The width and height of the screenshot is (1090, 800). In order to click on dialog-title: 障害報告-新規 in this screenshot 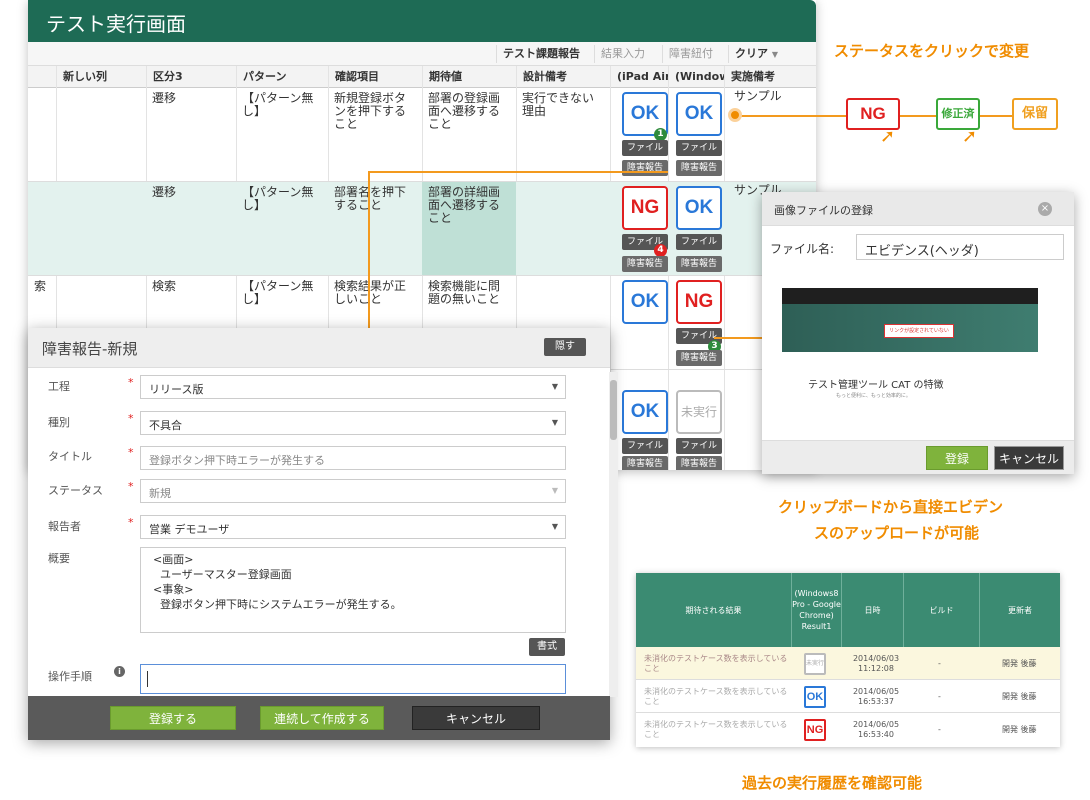, I will do `click(319, 348)`.